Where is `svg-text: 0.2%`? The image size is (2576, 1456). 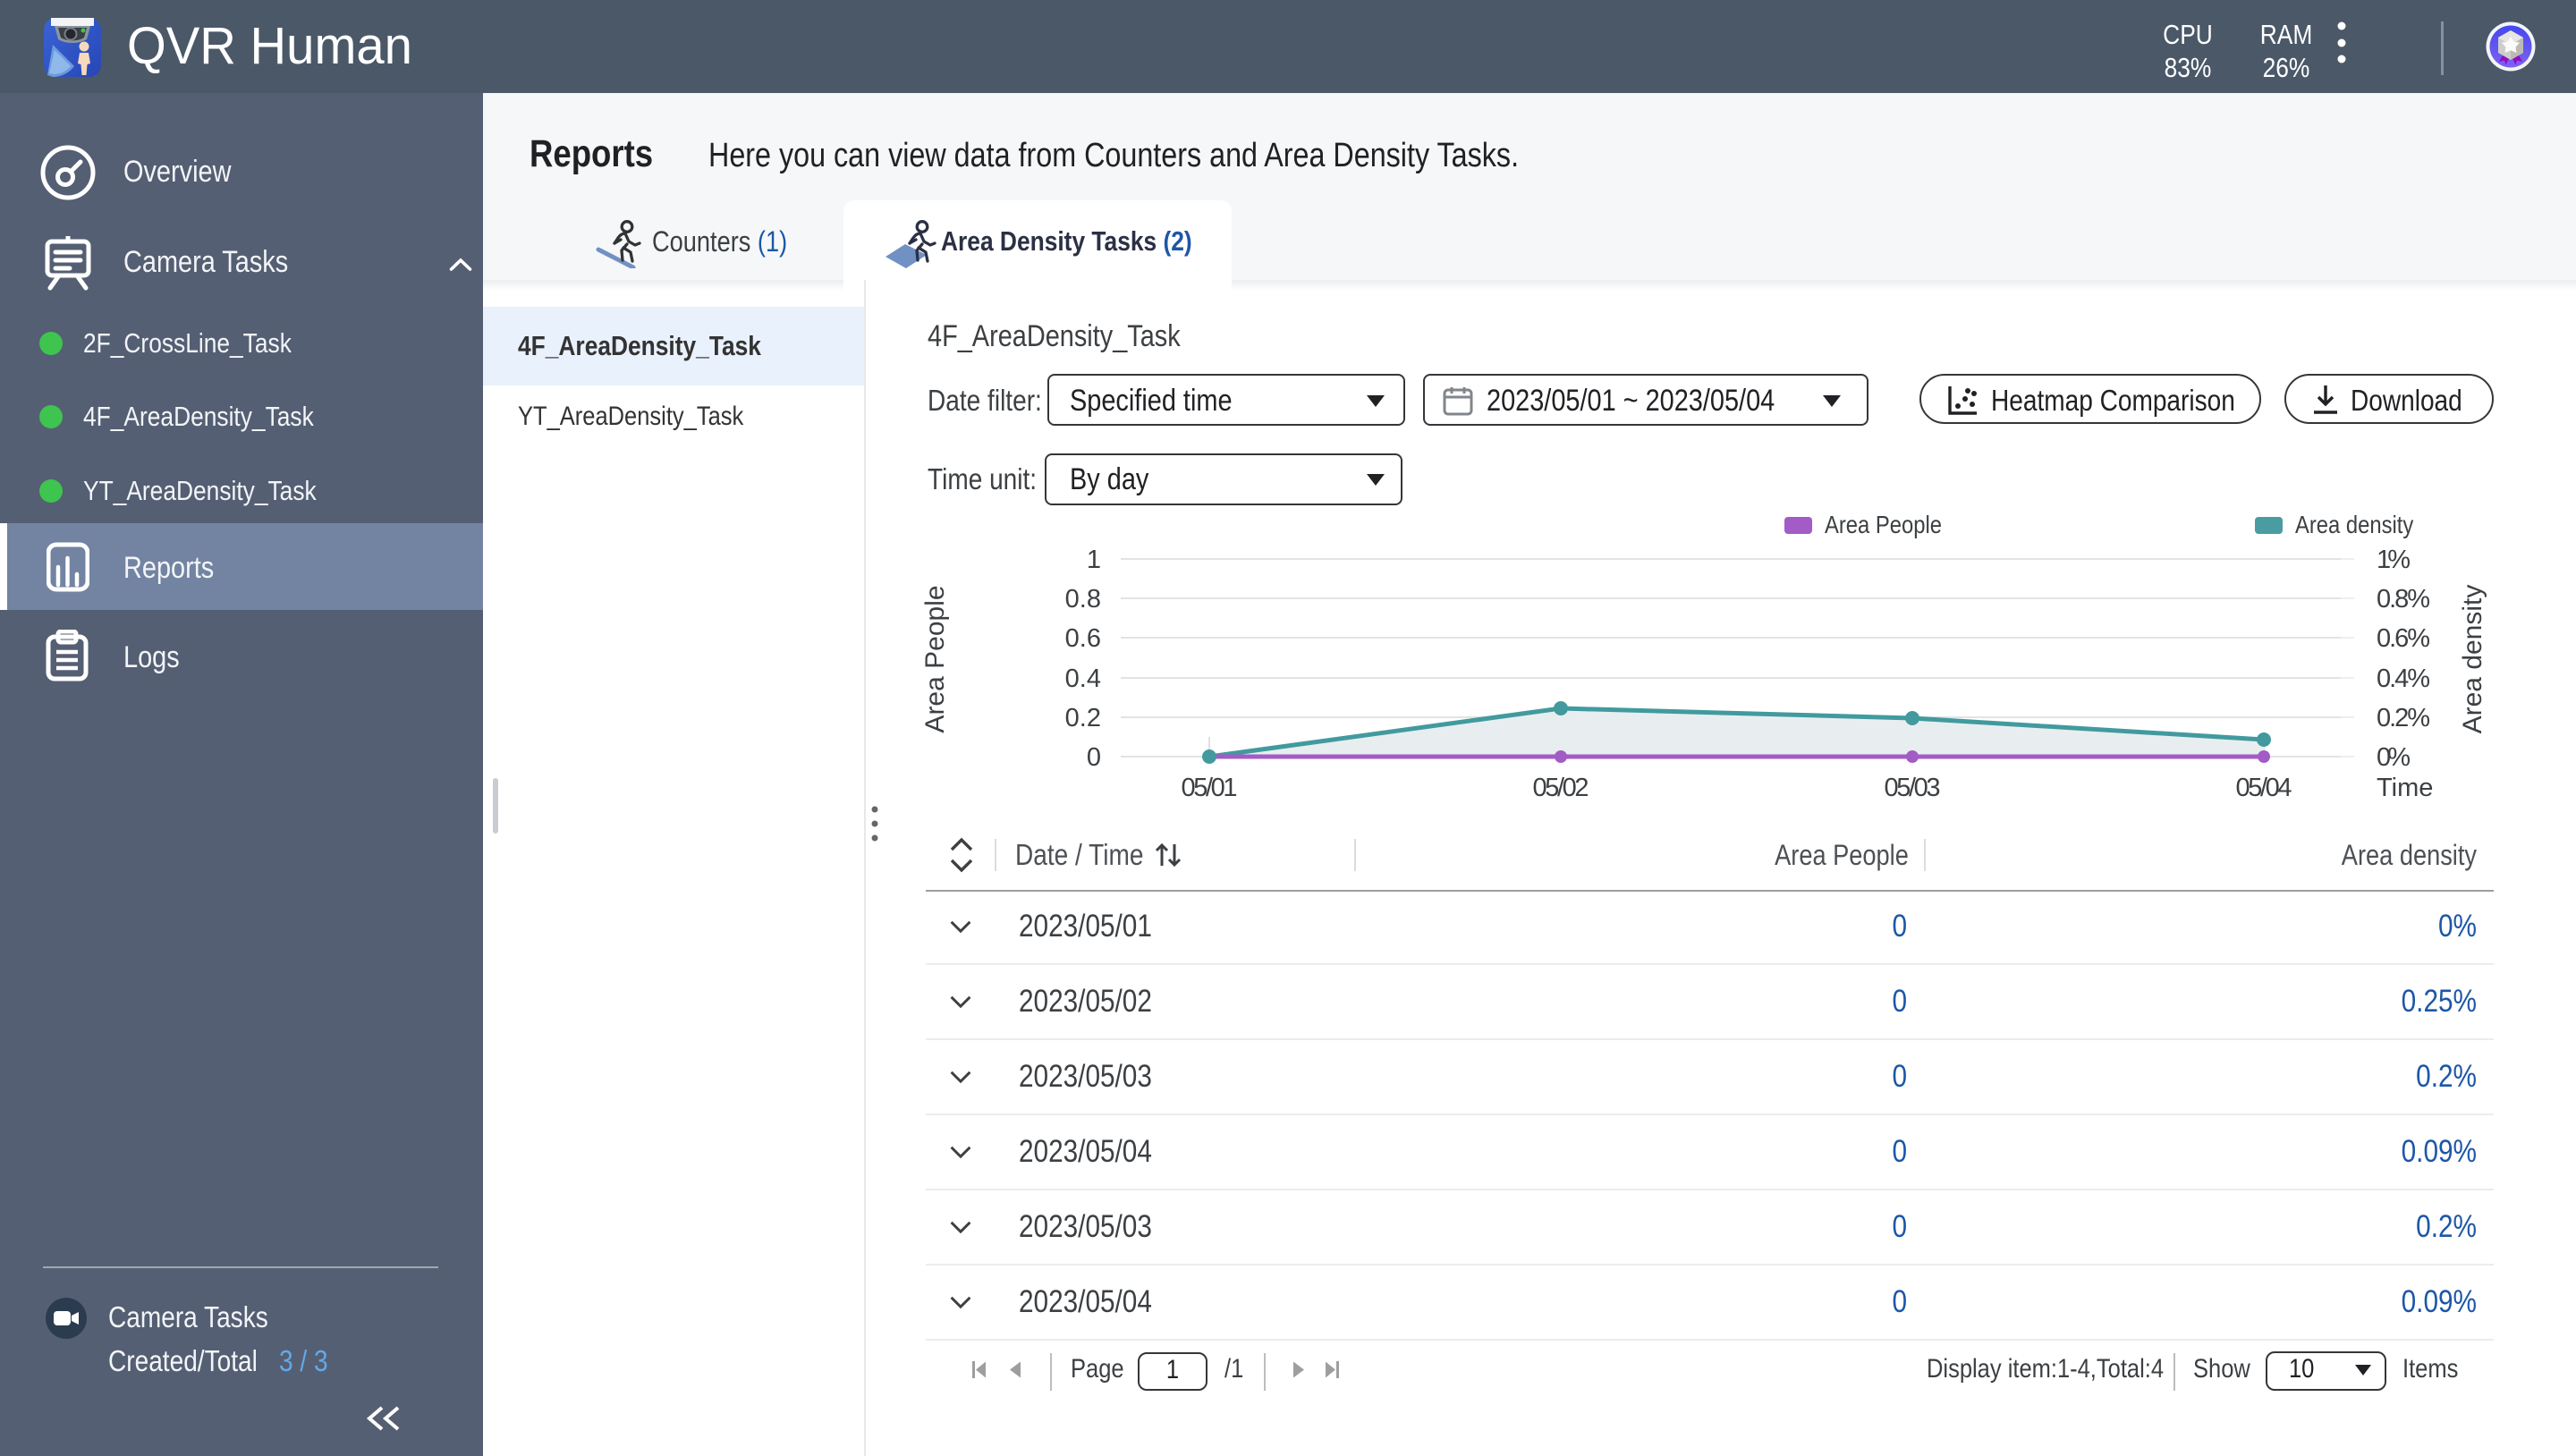 svg-text: 0.2% is located at coordinates (2403, 718).